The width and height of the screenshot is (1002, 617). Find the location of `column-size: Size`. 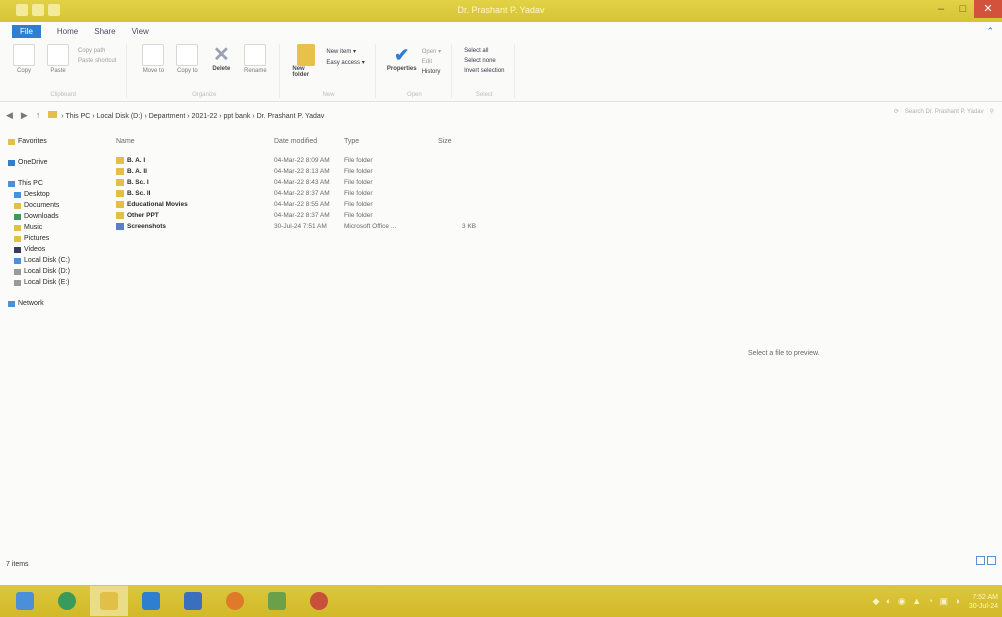

column-size: Size is located at coordinates (445, 141).